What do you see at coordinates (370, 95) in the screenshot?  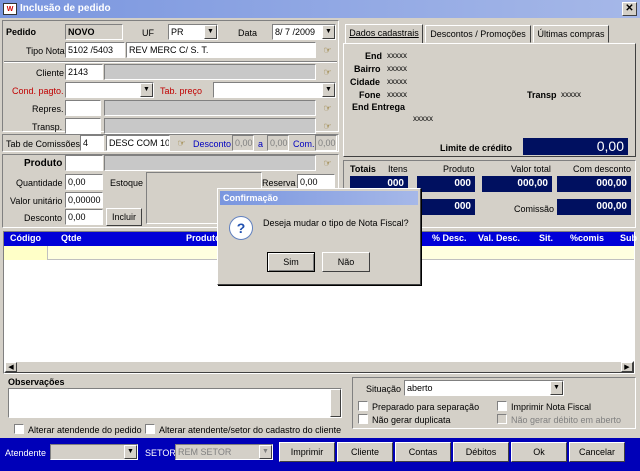 I see `fone-label: Fone` at bounding box center [370, 95].